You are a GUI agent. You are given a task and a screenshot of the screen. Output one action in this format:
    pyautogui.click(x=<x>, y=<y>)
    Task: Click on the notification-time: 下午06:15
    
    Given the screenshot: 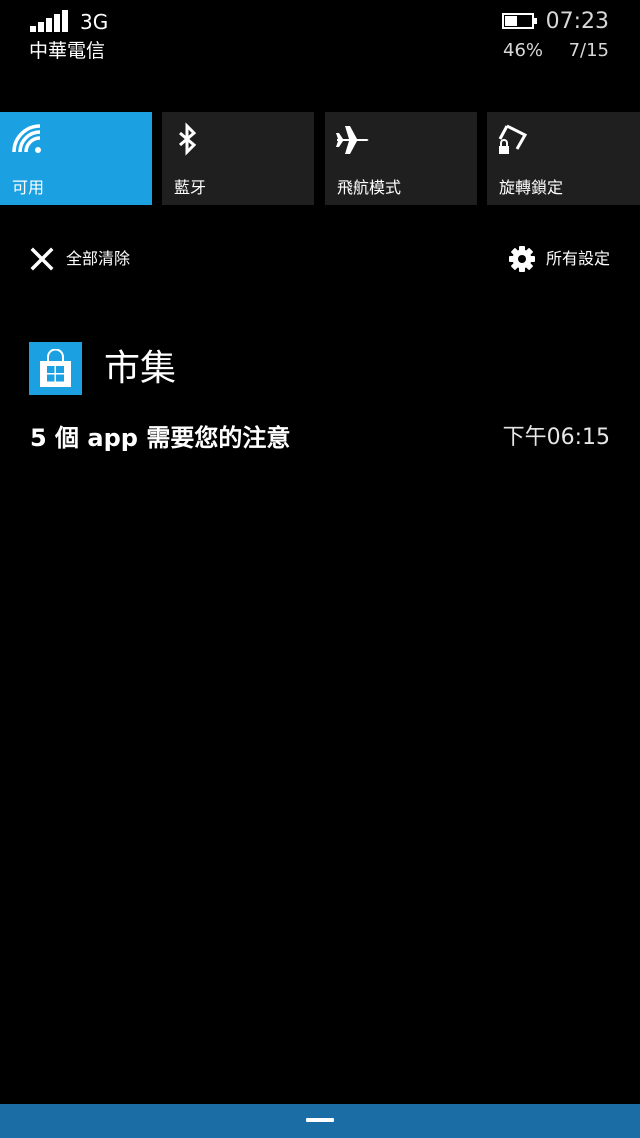 What is the action you would take?
    pyautogui.click(x=556, y=437)
    